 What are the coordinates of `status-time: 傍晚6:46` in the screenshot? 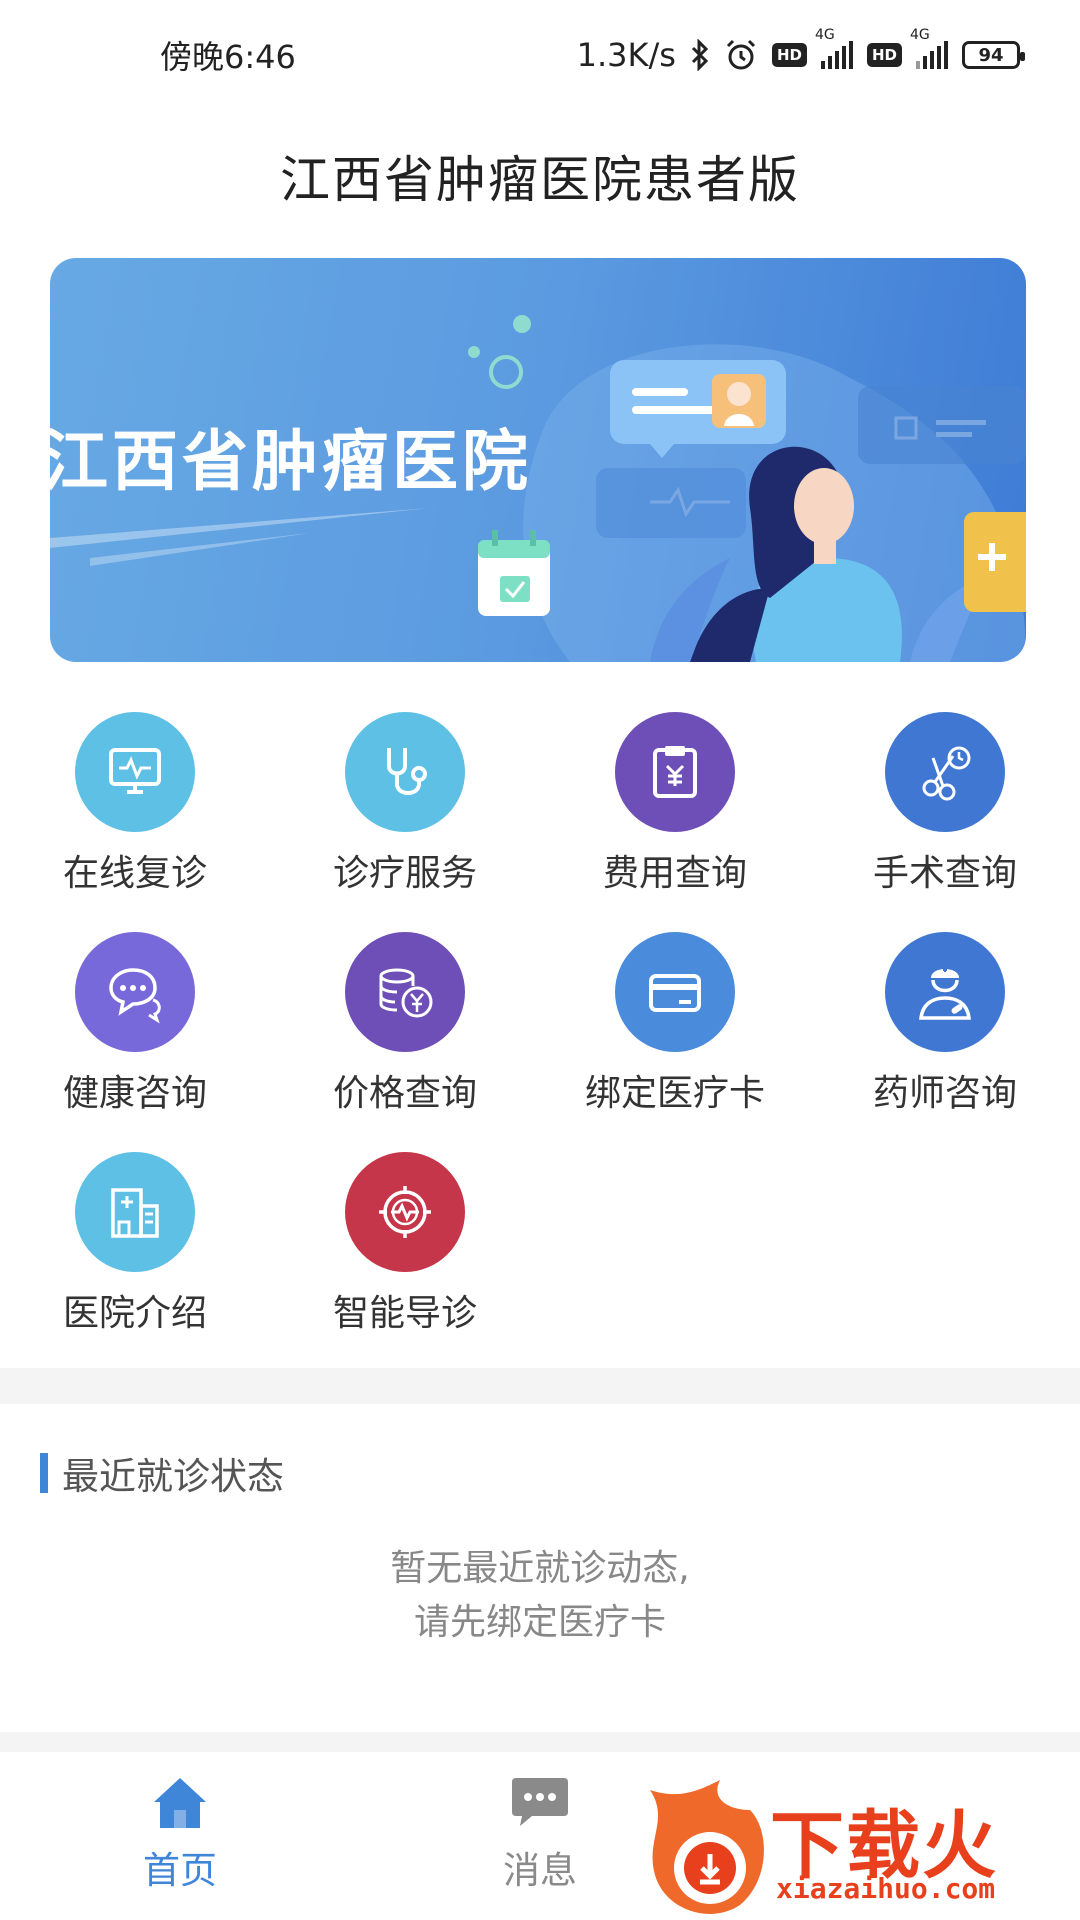 It's located at (228, 57).